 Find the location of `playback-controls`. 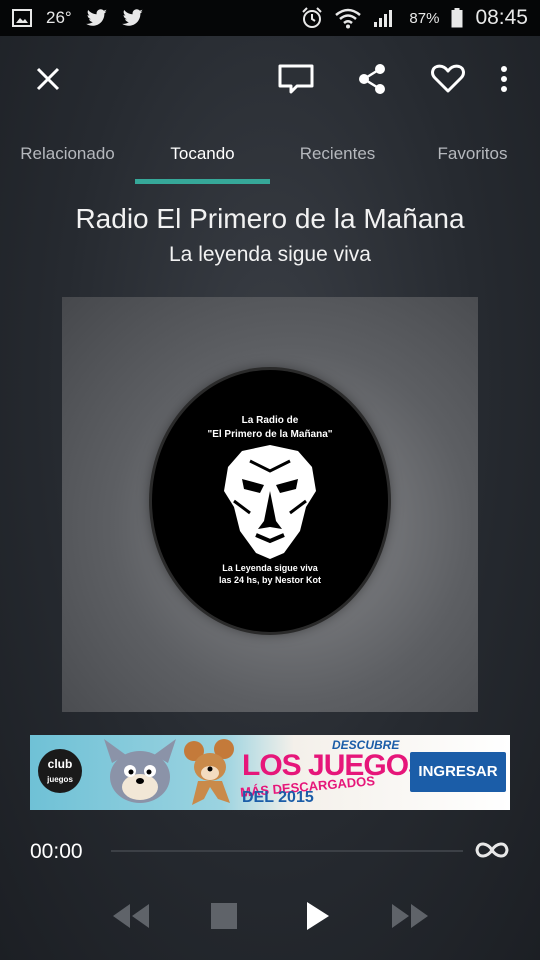

playback-controls is located at coordinates (270, 917).